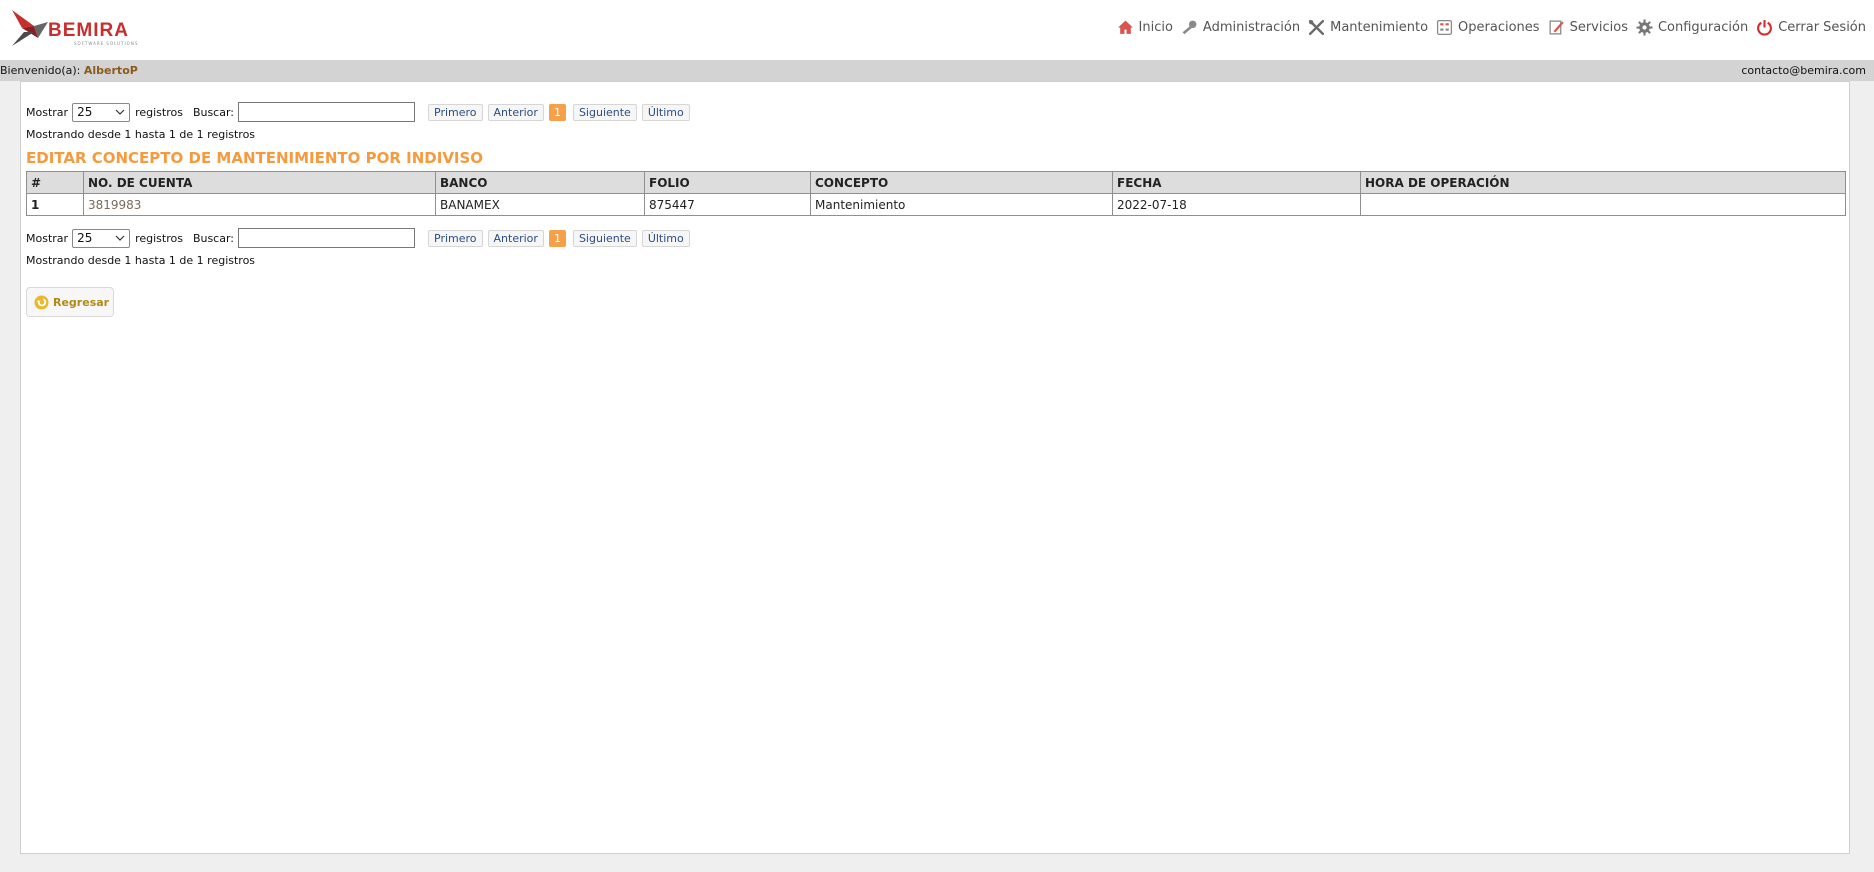 The width and height of the screenshot is (1874, 872). I want to click on table-cell: 1, so click(55, 204).